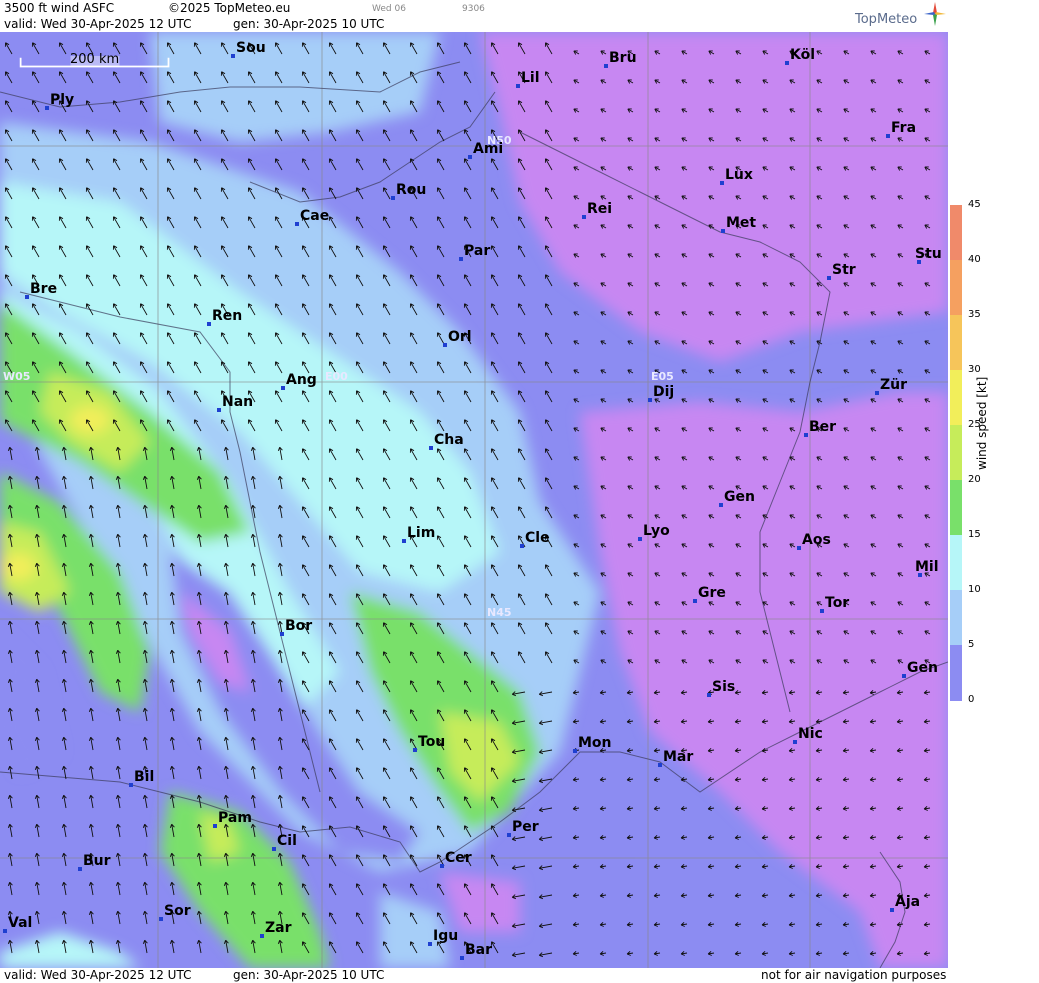  I want to click on city-label: Bre, so click(44, 289).